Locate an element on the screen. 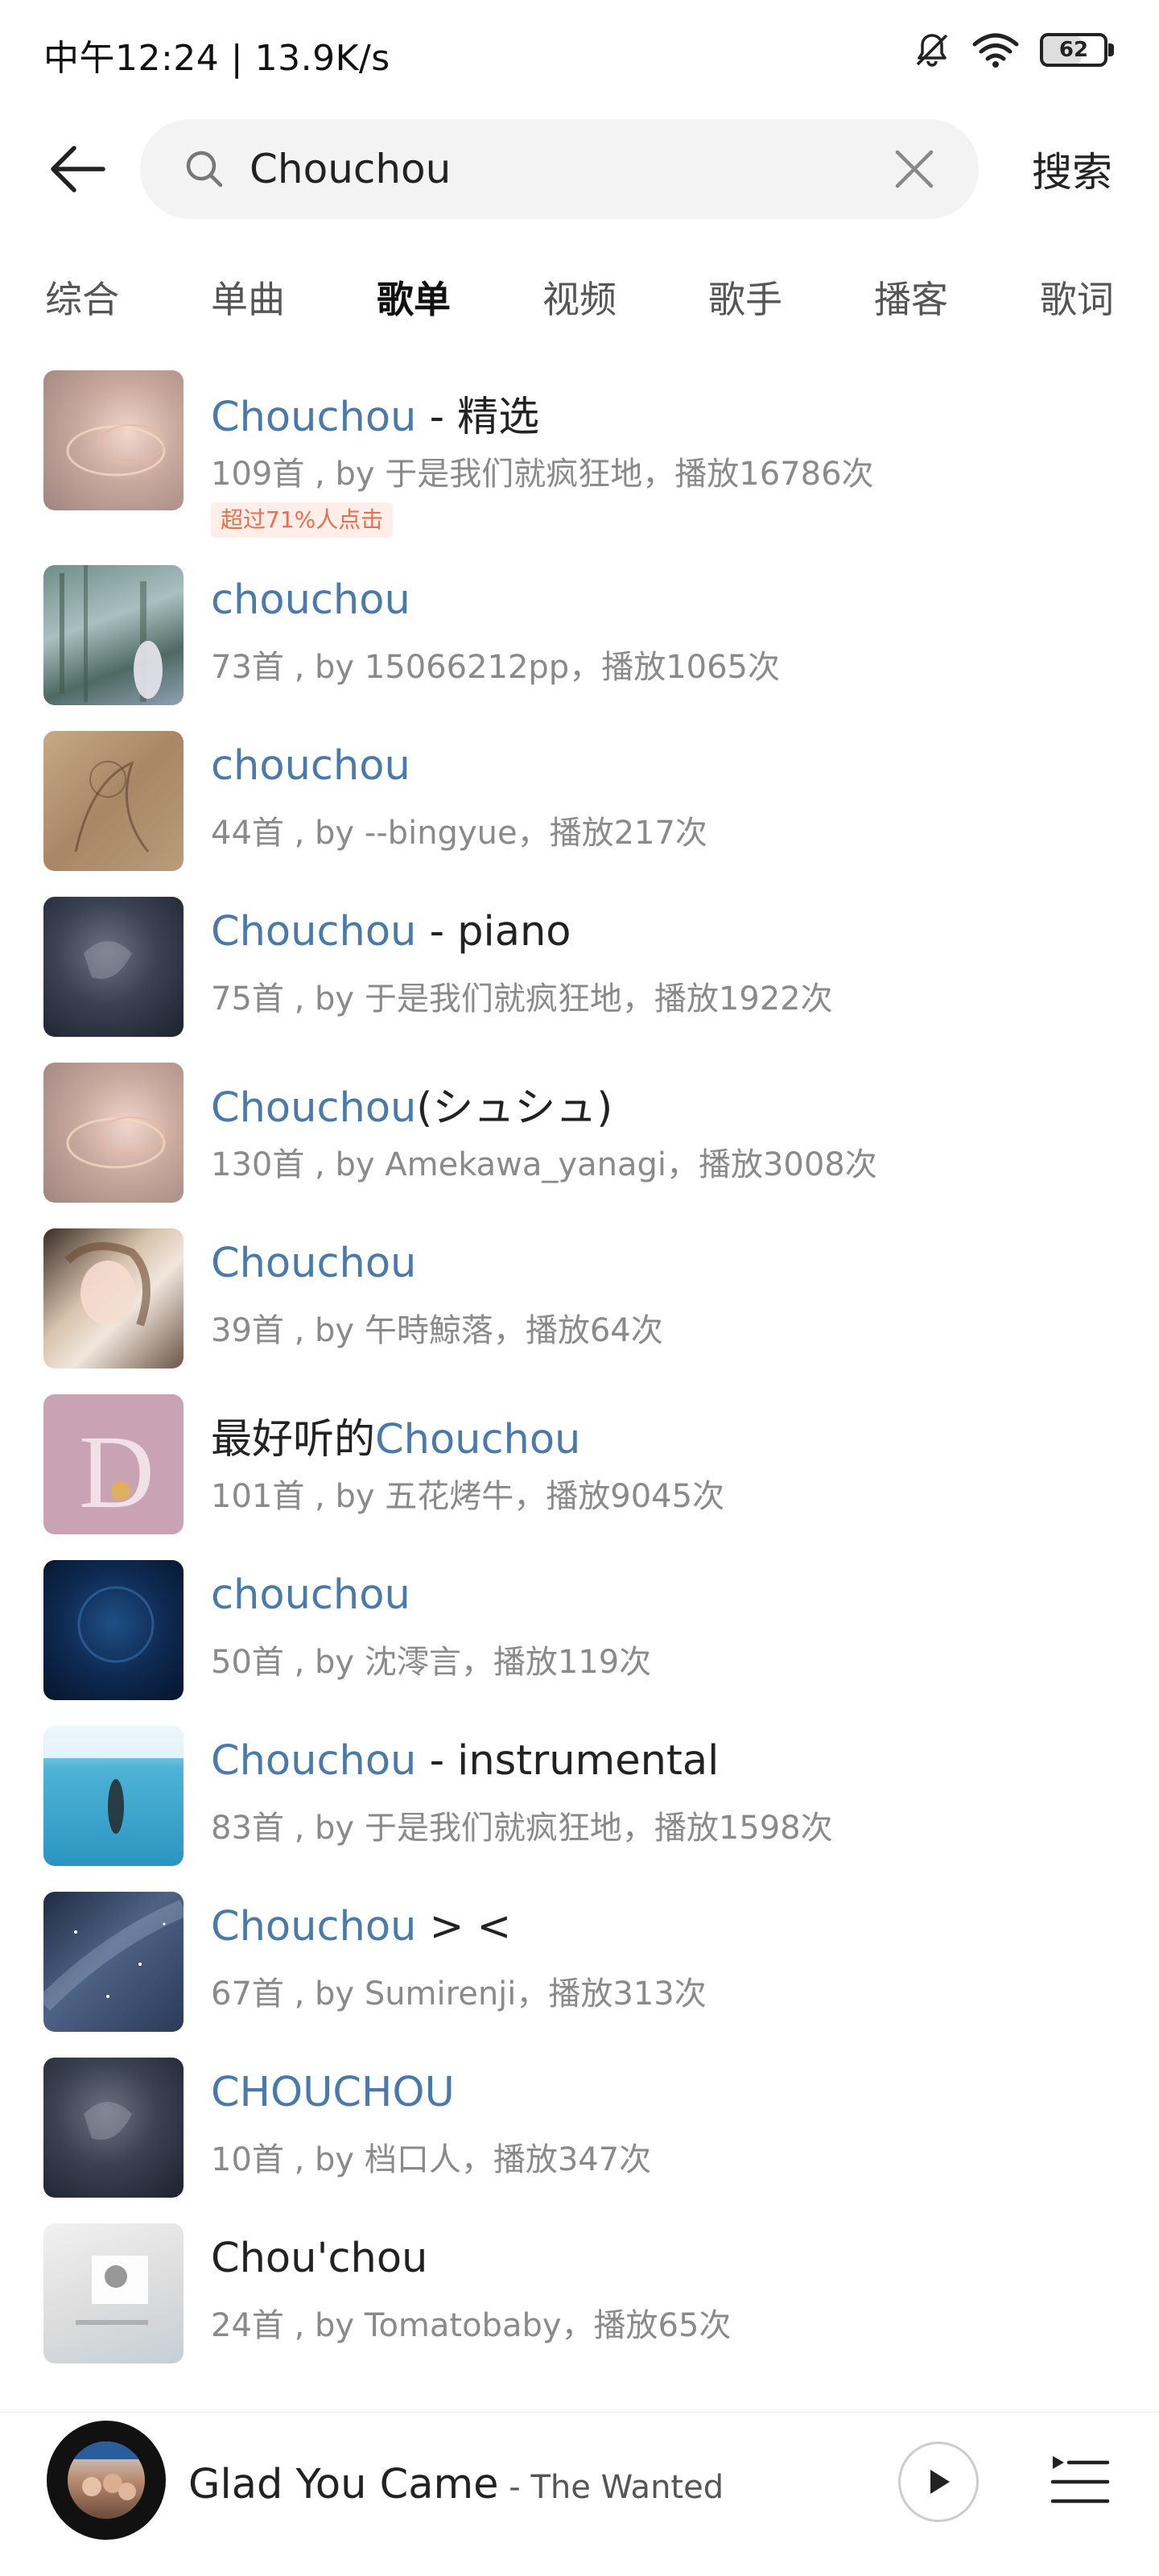  list-item: chouchou 73首 , by 15066212pp，播放1065次 is located at coordinates (579, 648).